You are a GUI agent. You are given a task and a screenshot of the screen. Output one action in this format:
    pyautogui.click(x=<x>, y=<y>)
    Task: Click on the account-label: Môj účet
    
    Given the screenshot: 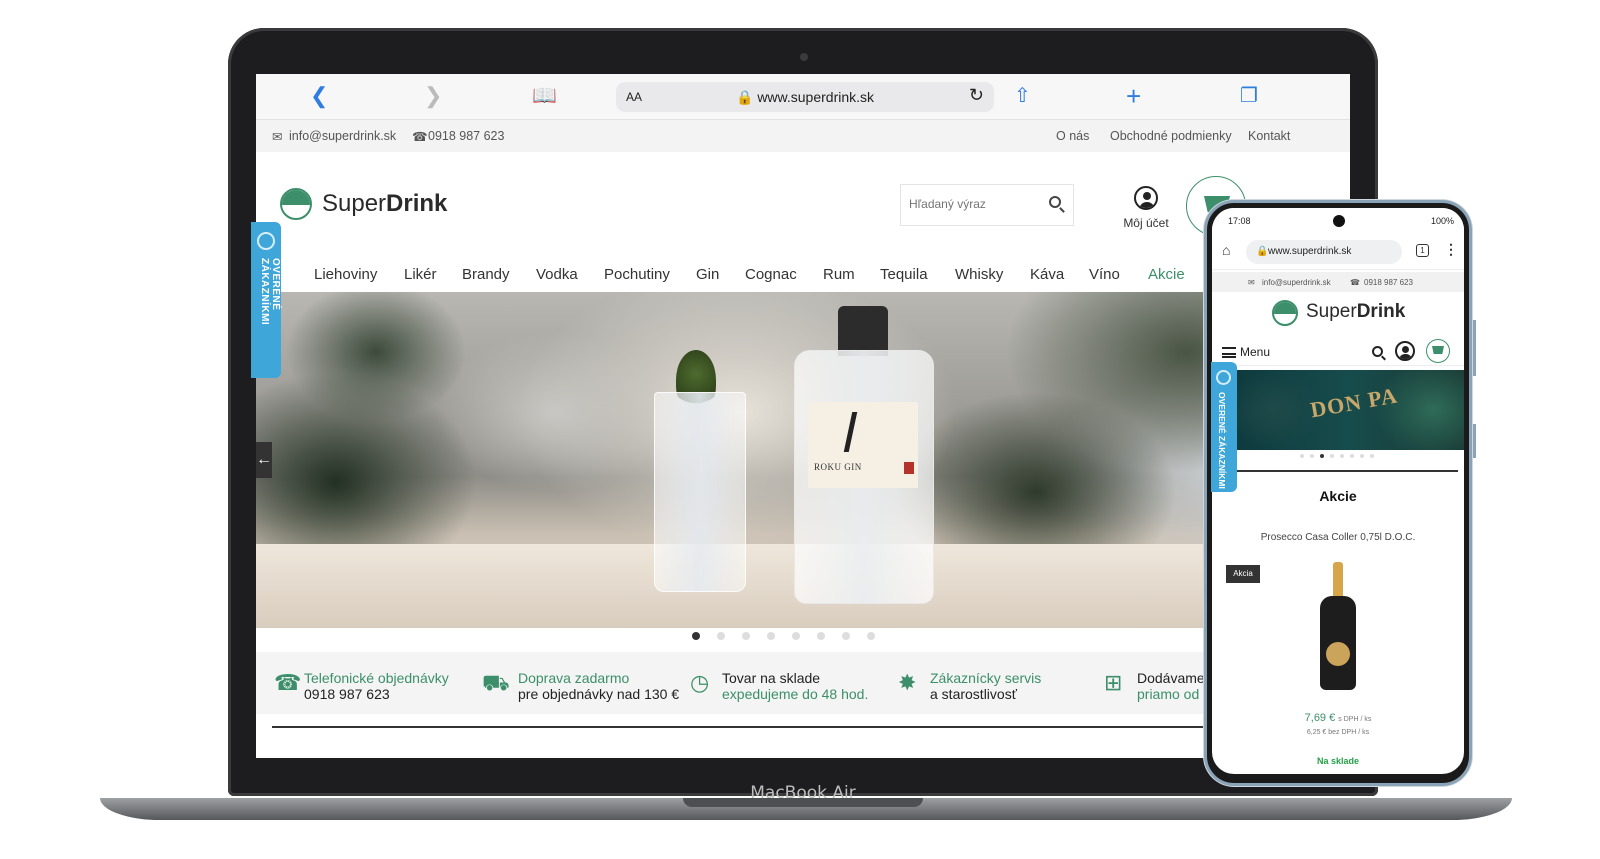 What is the action you would take?
    pyautogui.click(x=1146, y=223)
    